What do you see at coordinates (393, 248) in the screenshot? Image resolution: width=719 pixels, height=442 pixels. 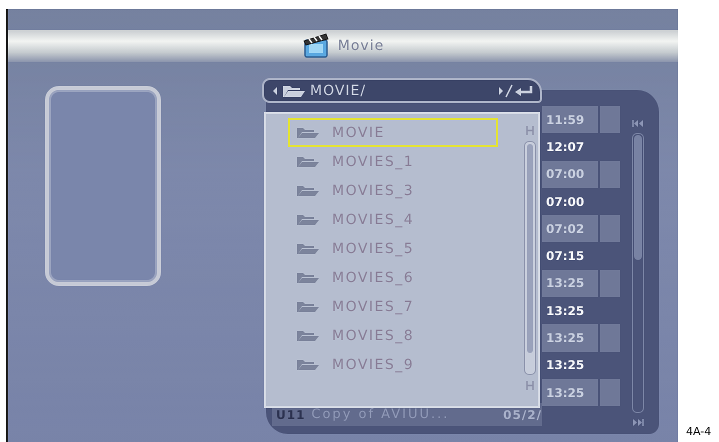 I see `folder-item: MOVIES_5` at bounding box center [393, 248].